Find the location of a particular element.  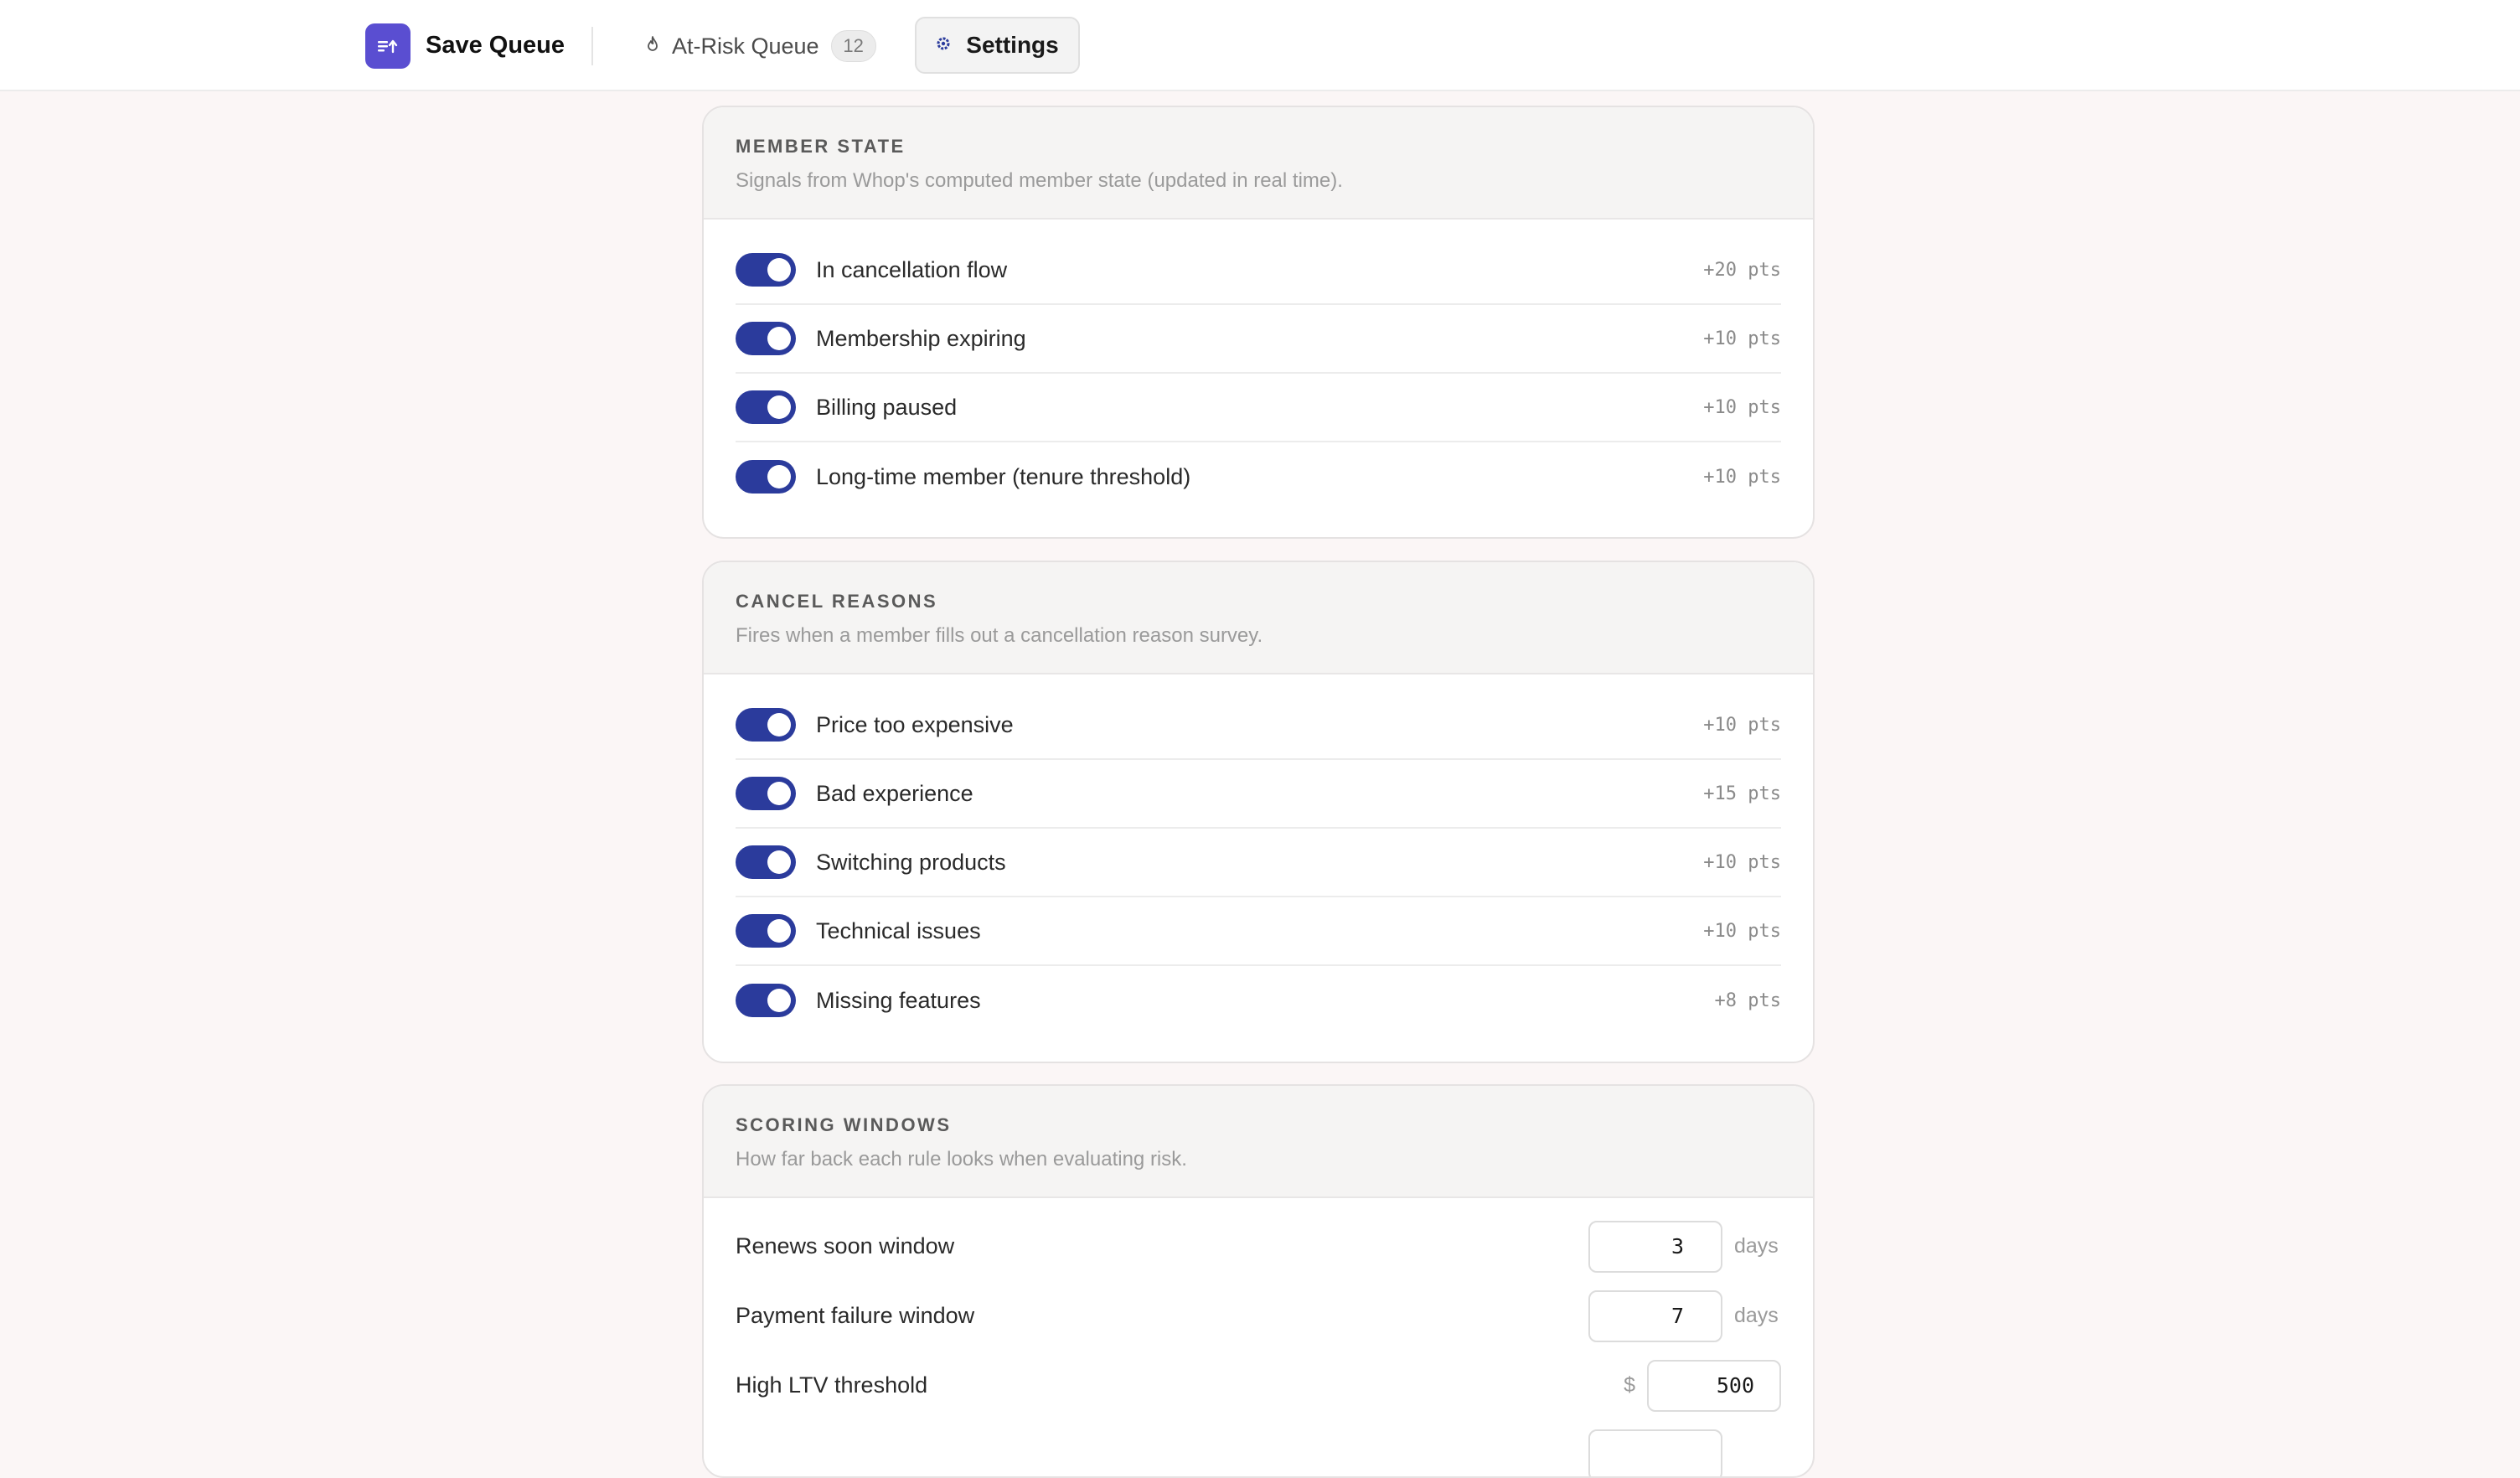

rule-row: Technical issues +10 pts is located at coordinates (1258, 932).